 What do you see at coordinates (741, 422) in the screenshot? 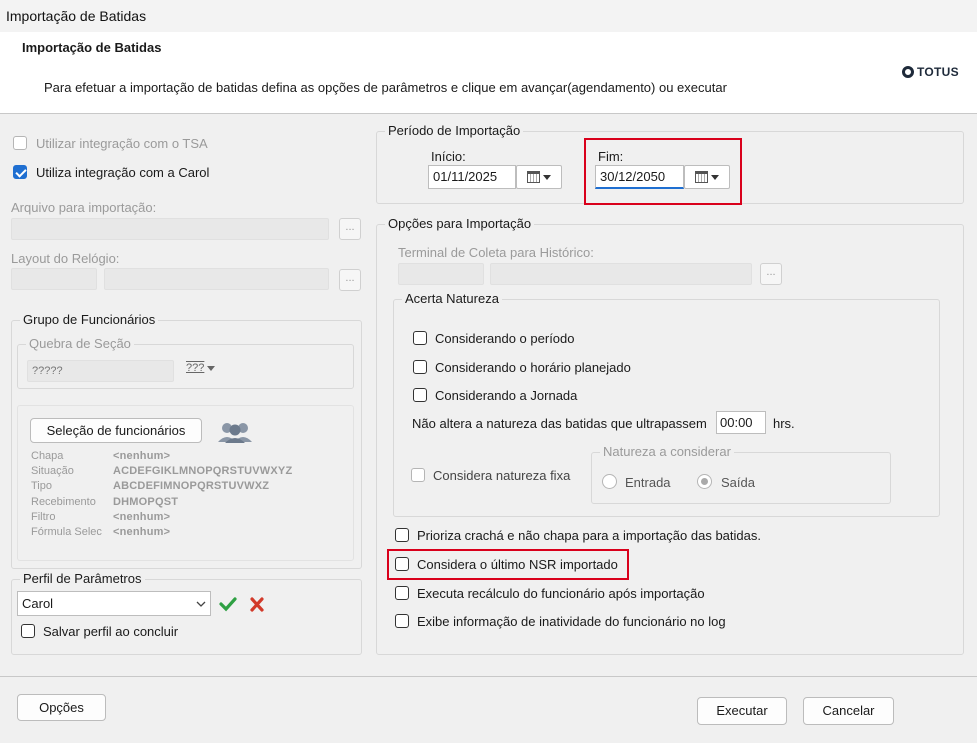
I see `nao-altera-time-input: 00:00` at bounding box center [741, 422].